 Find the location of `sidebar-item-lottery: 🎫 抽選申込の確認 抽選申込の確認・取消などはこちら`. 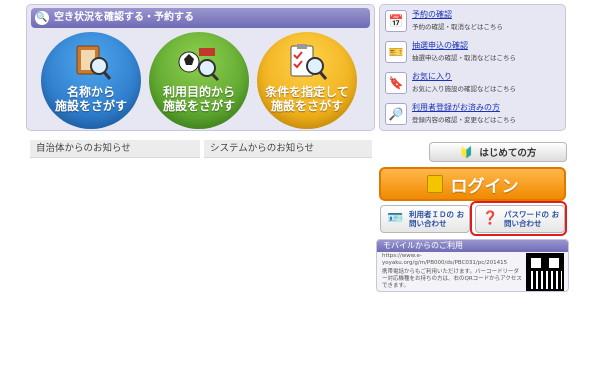

sidebar-item-lottery: 🎫 抽選申込の確認 抽選申込の確認・取消などはこちら is located at coordinates (474, 53).